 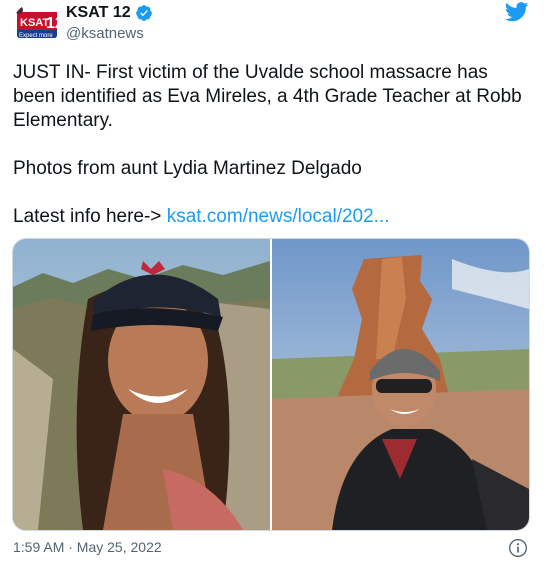 I want to click on twitter-bird-icon, so click(x=517, y=12).